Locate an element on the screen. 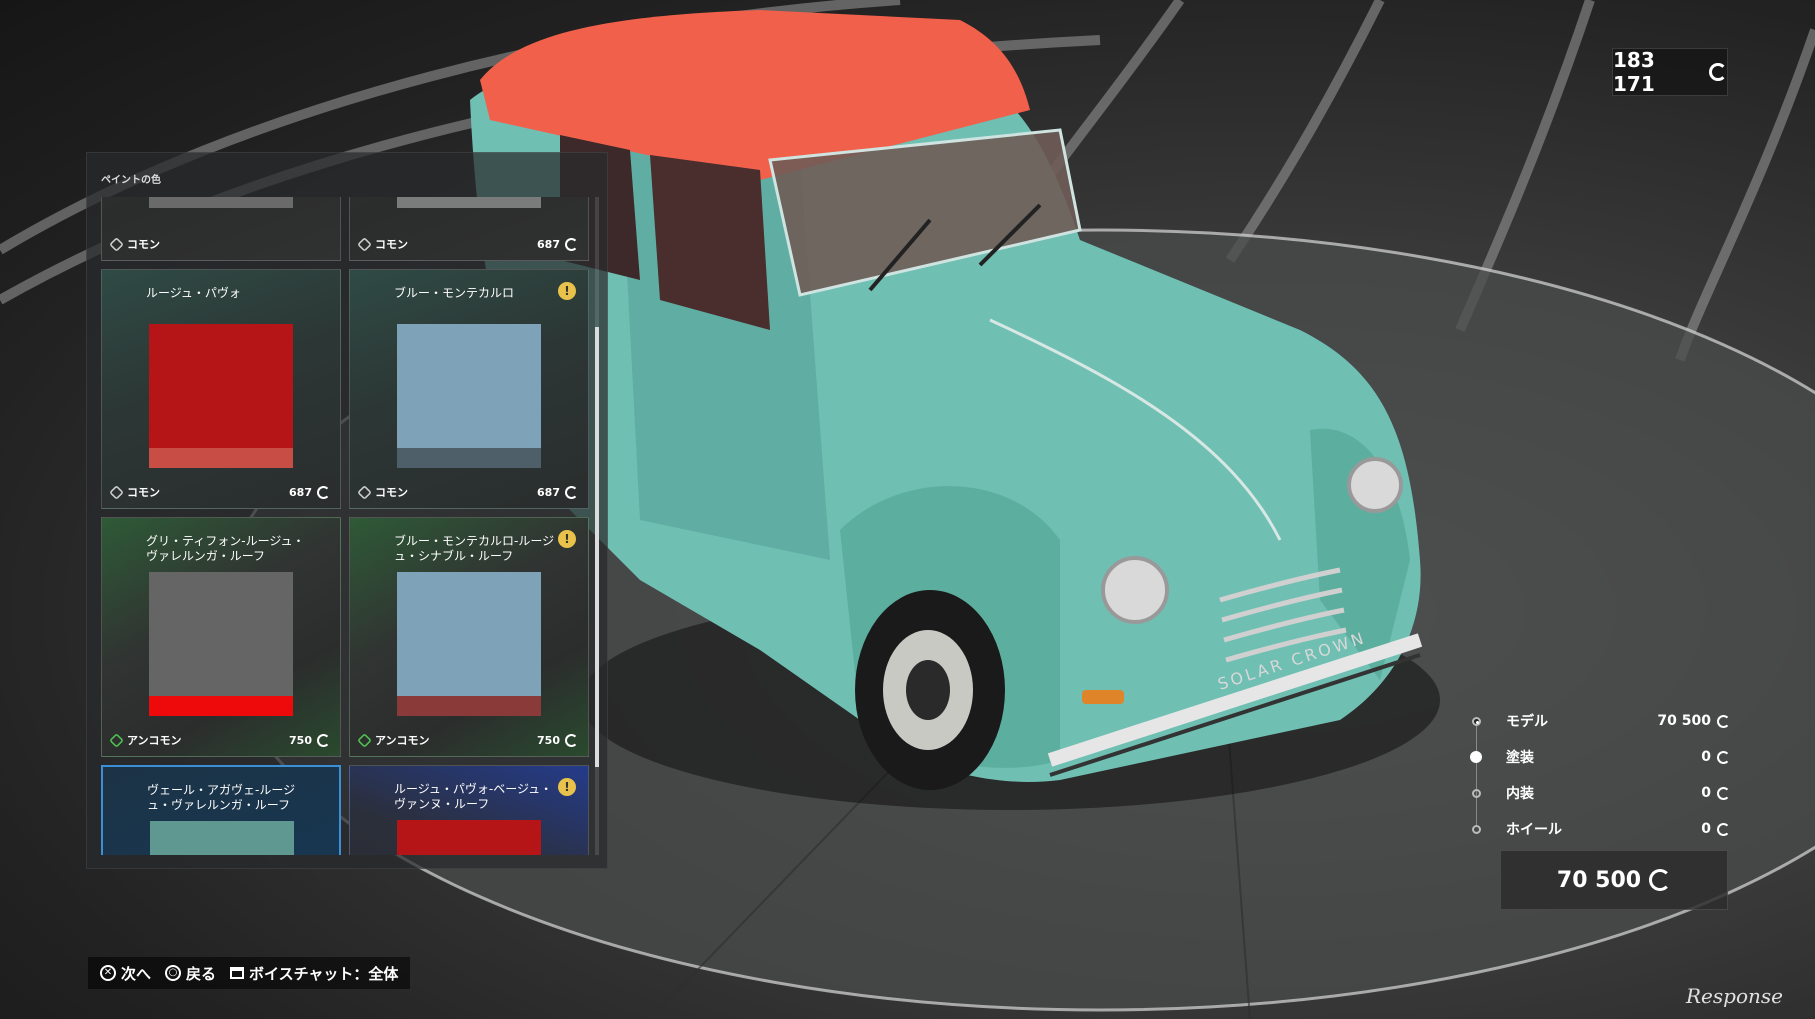  cost-breakdown: モデル 70 500 塗装 0 内装 0 ホイール 0 is located at coordinates (1600, 775).